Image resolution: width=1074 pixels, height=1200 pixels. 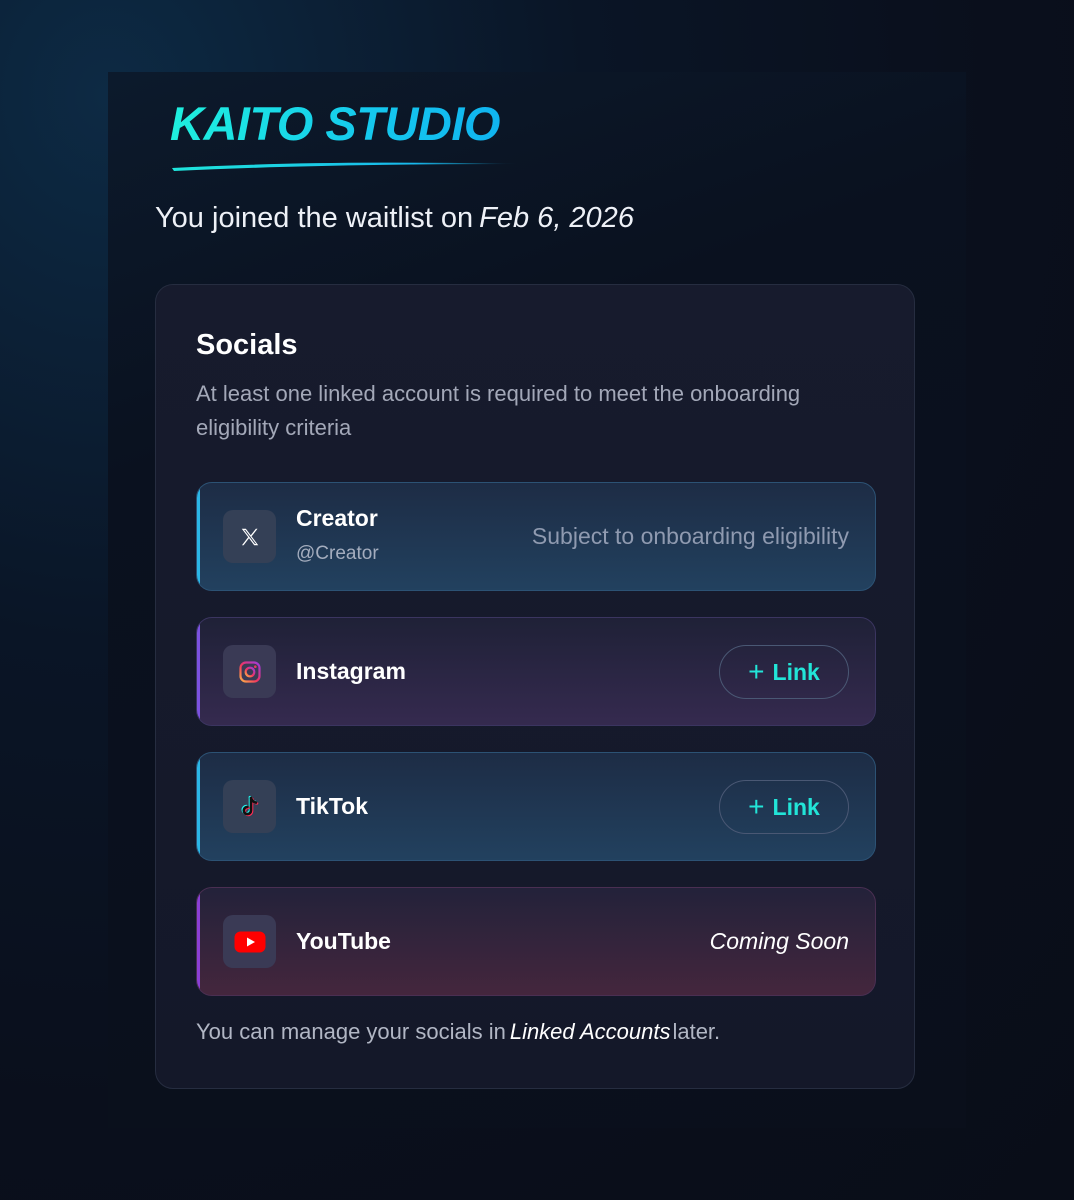 I want to click on link-instagram-button: + Link, so click(x=784, y=672).